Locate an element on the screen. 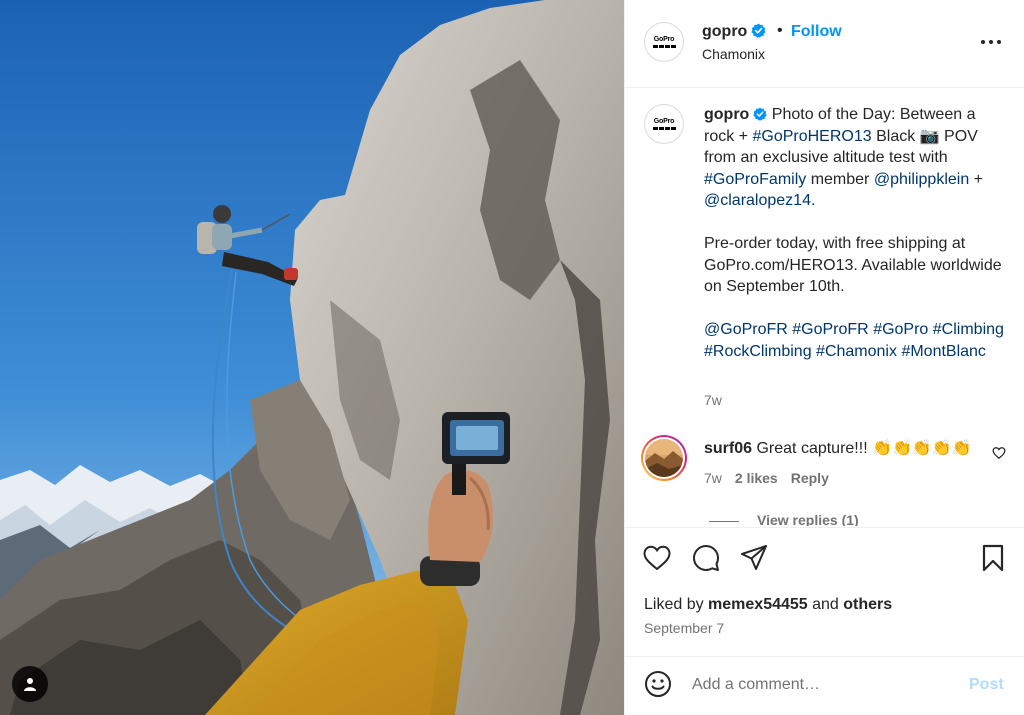 The image size is (1024, 715). hashtag-link: #Climbing is located at coordinates (968, 329).